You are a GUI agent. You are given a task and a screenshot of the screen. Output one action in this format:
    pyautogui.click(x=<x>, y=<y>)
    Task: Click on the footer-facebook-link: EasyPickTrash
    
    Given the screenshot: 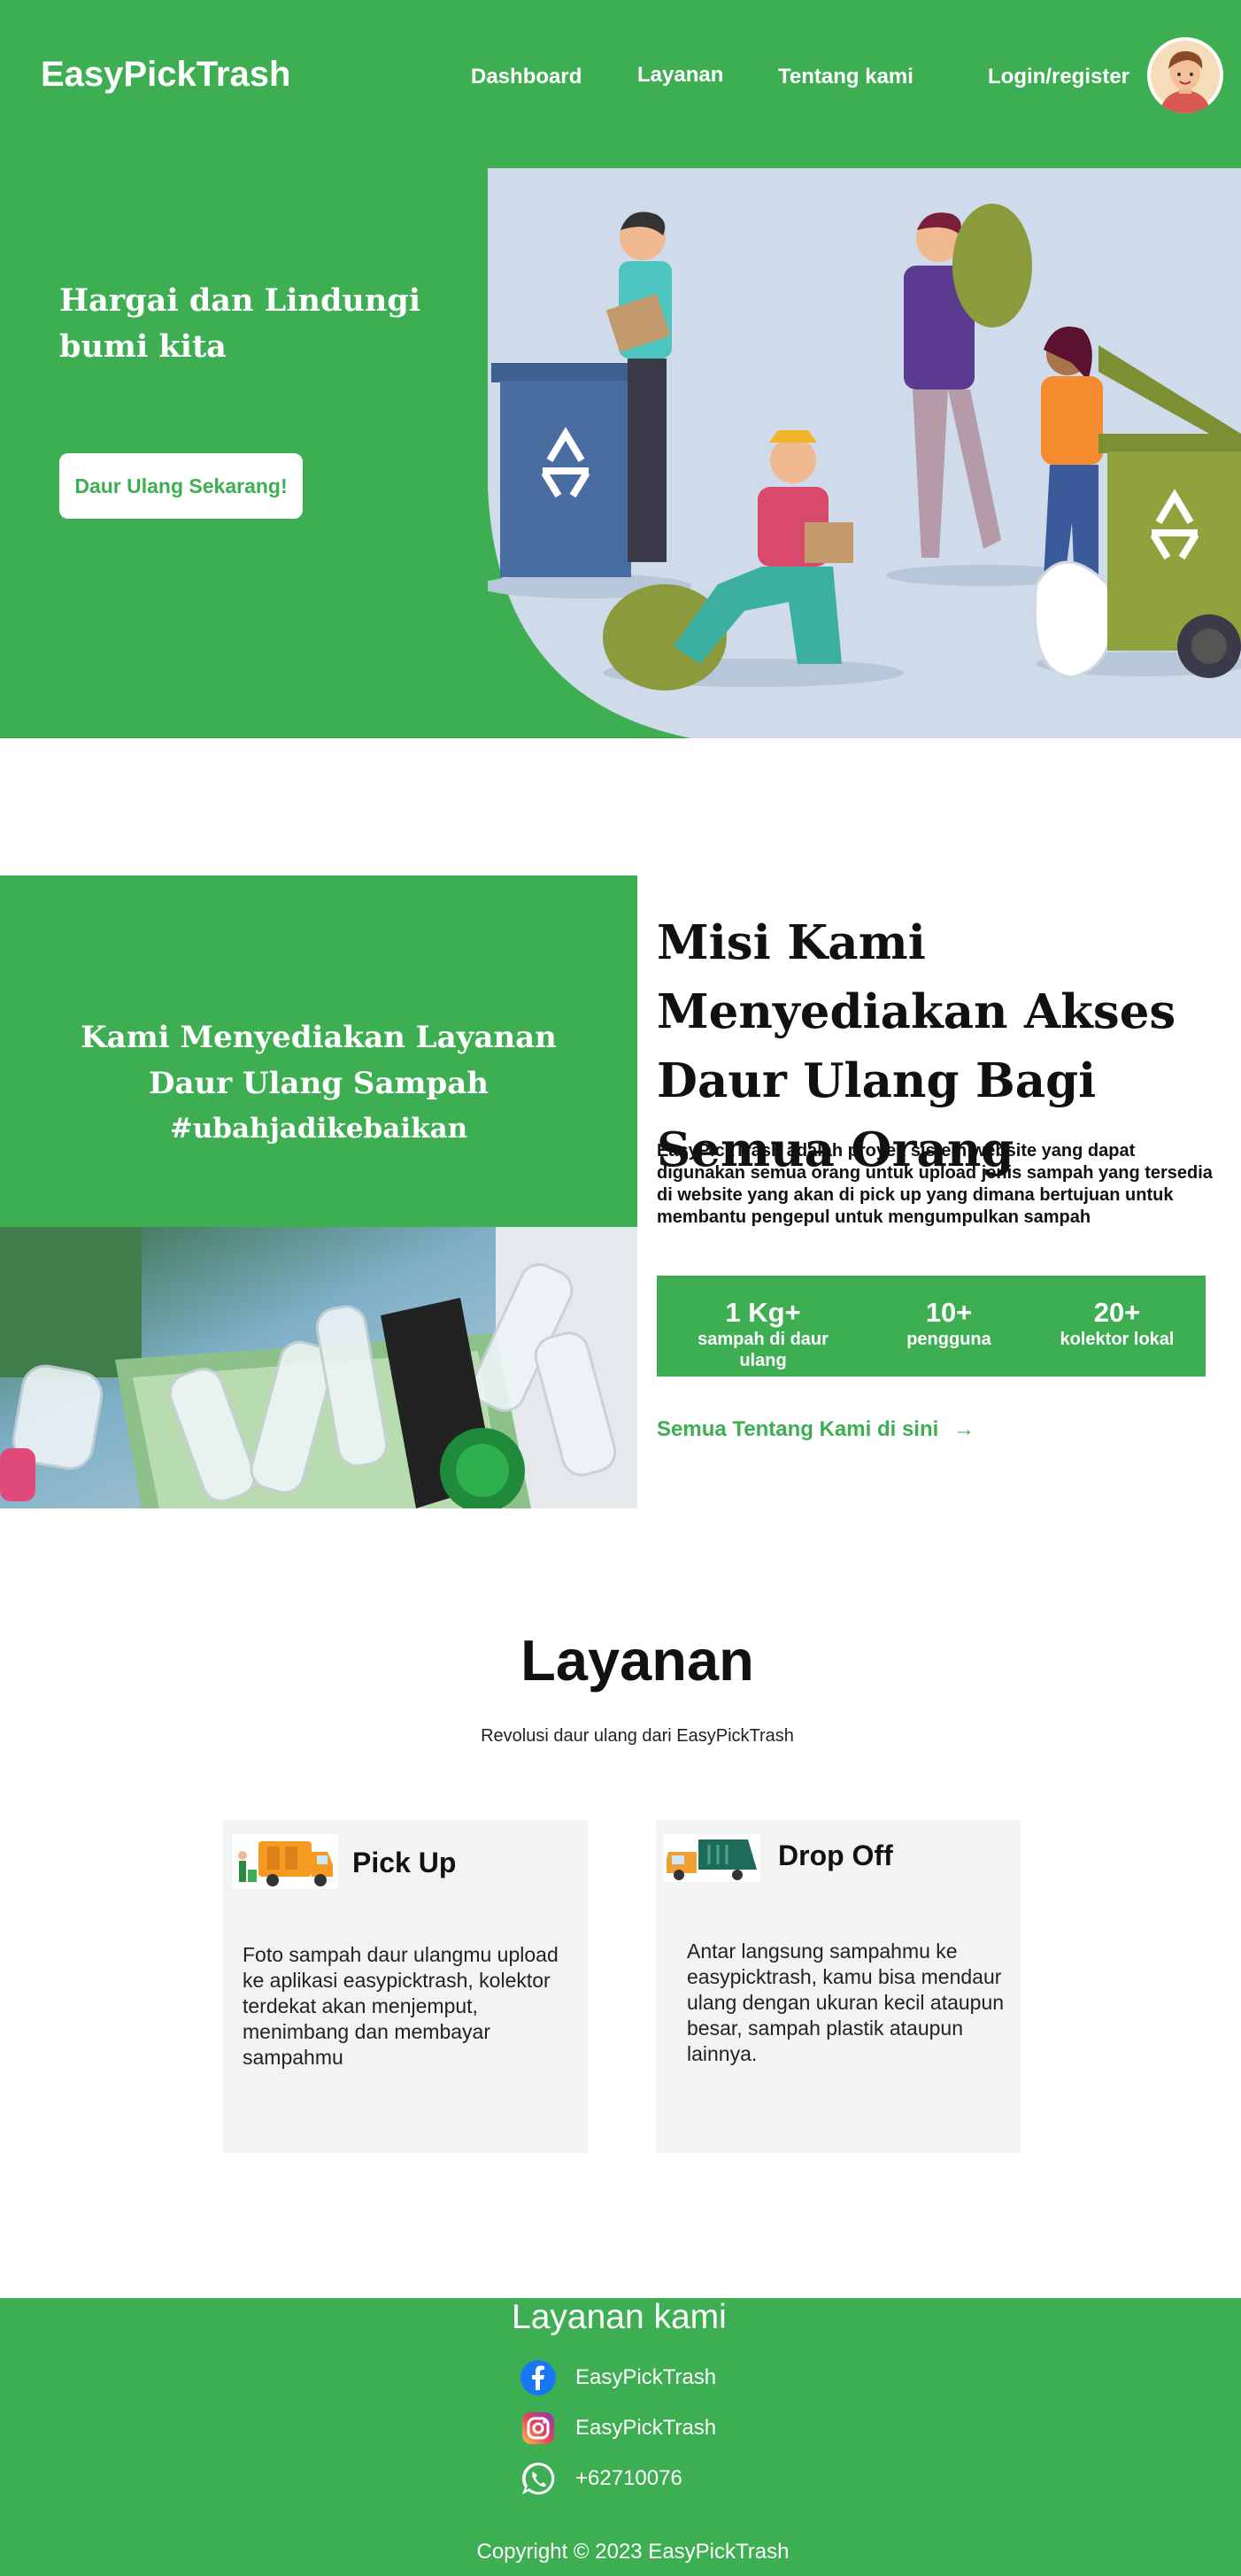 What is the action you would take?
    pyautogui.click(x=617, y=2377)
    